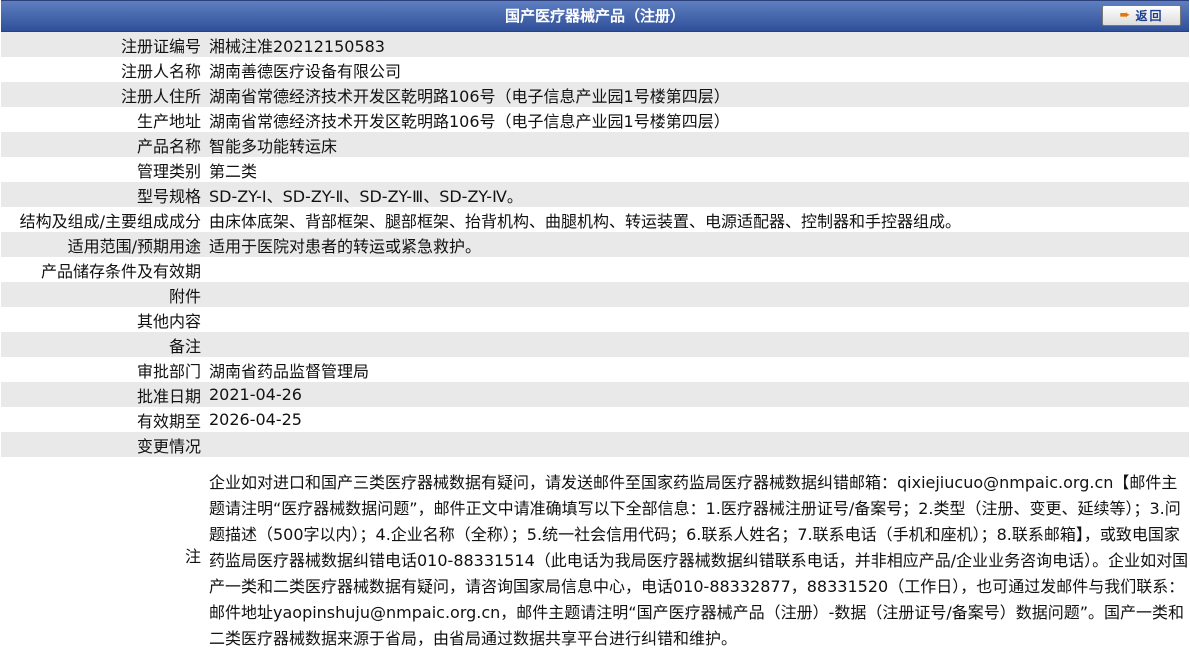 Image resolution: width=1190 pixels, height=662 pixels. I want to click on field-label: 变更情况, so click(103, 444).